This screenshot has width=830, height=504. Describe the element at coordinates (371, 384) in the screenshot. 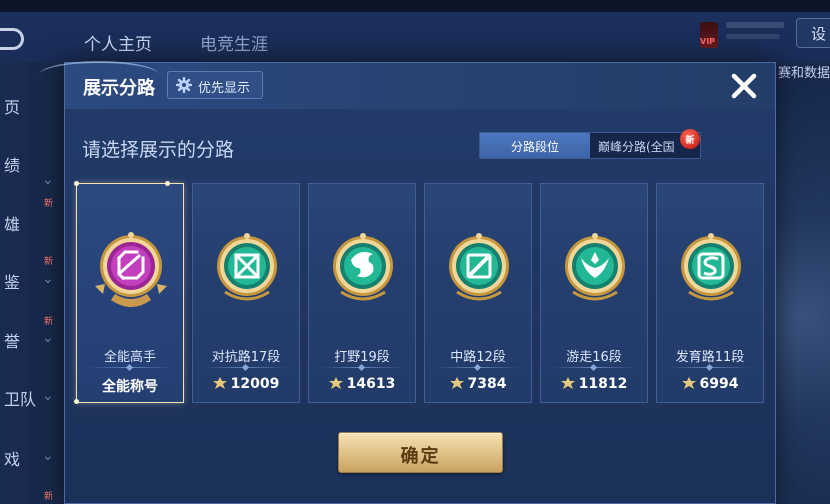

I see `score-value: 14613` at that location.